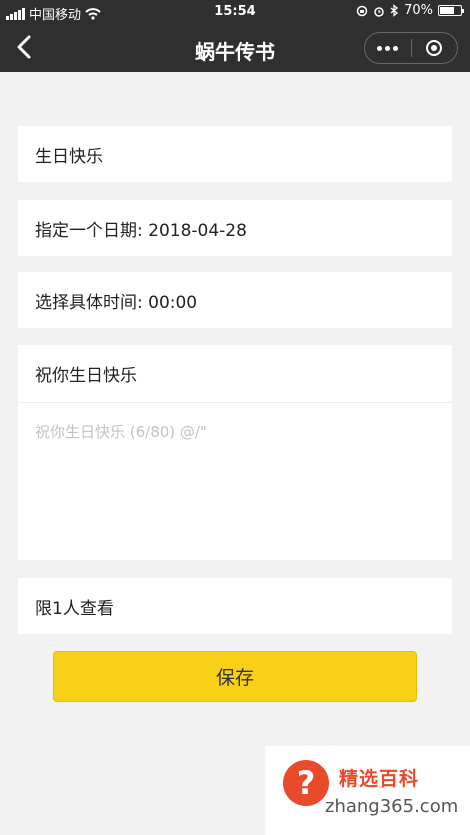 This screenshot has width=470, height=835. What do you see at coordinates (235, 154) in the screenshot?
I see `greeting-field: 生日快乐` at bounding box center [235, 154].